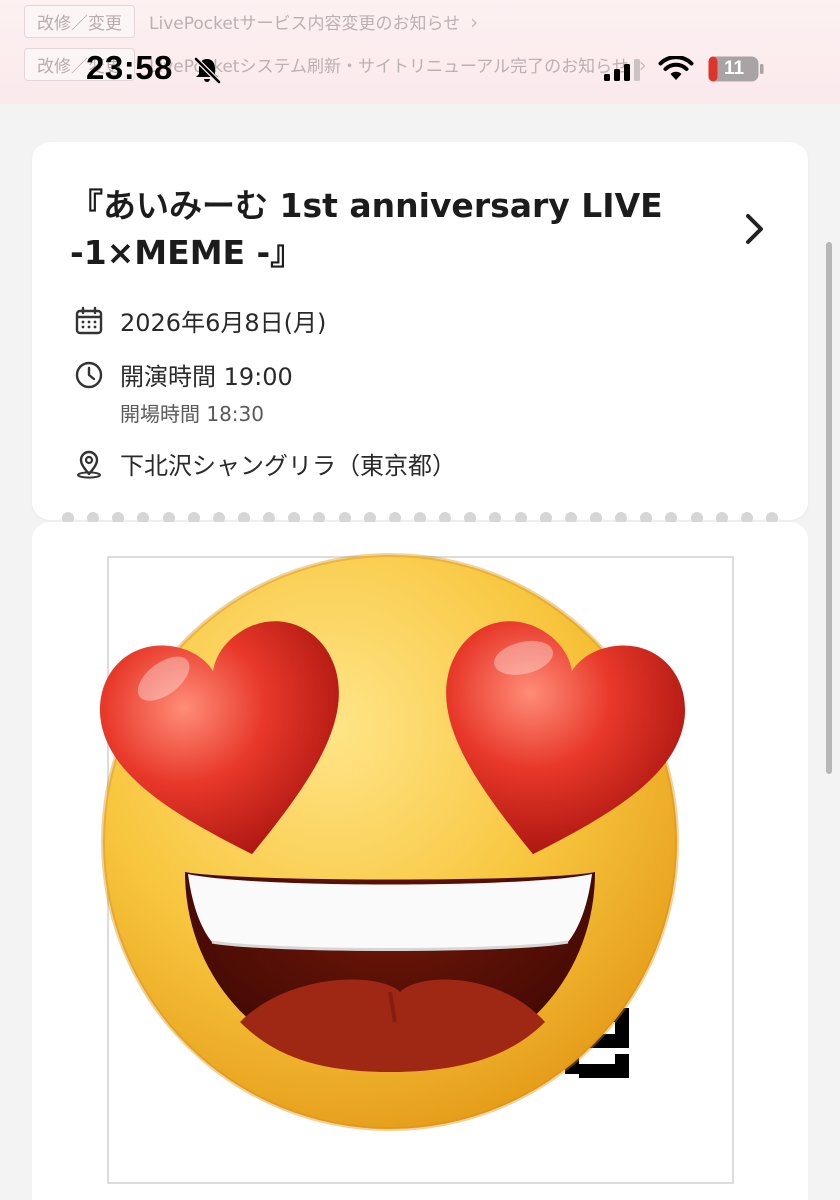  What do you see at coordinates (89, 464) in the screenshot?
I see `map-pin-icon` at bounding box center [89, 464].